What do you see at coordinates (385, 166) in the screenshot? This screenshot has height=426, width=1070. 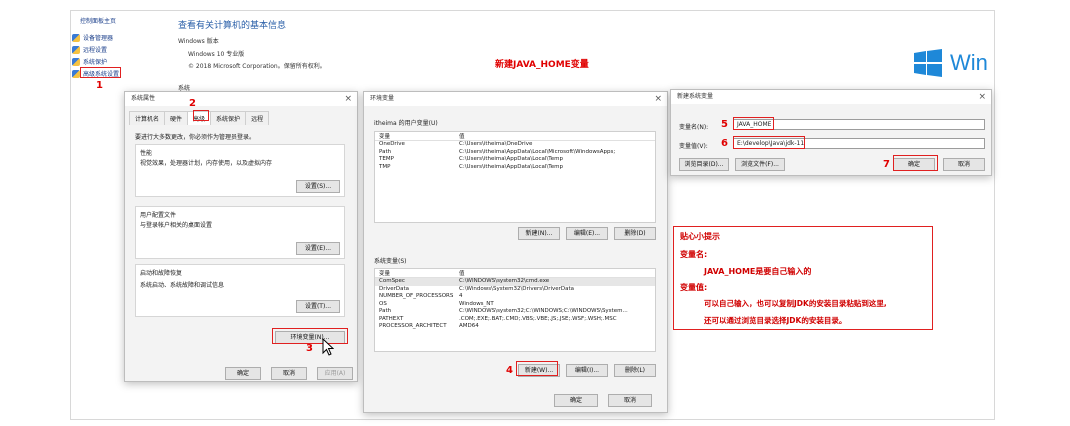 I see `var-name: TMP` at bounding box center [385, 166].